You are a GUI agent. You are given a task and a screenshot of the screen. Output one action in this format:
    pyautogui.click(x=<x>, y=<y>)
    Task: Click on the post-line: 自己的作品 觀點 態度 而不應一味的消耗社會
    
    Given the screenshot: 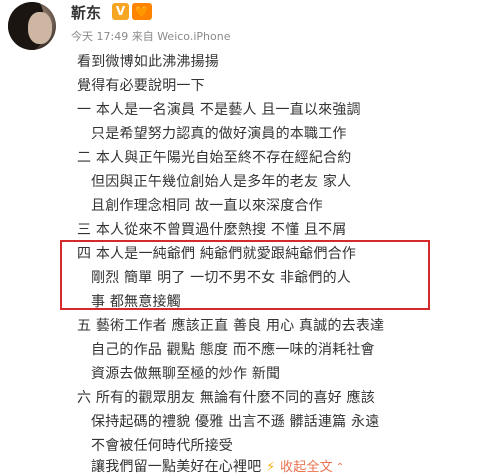 What is the action you would take?
    pyautogui.click(x=233, y=350)
    